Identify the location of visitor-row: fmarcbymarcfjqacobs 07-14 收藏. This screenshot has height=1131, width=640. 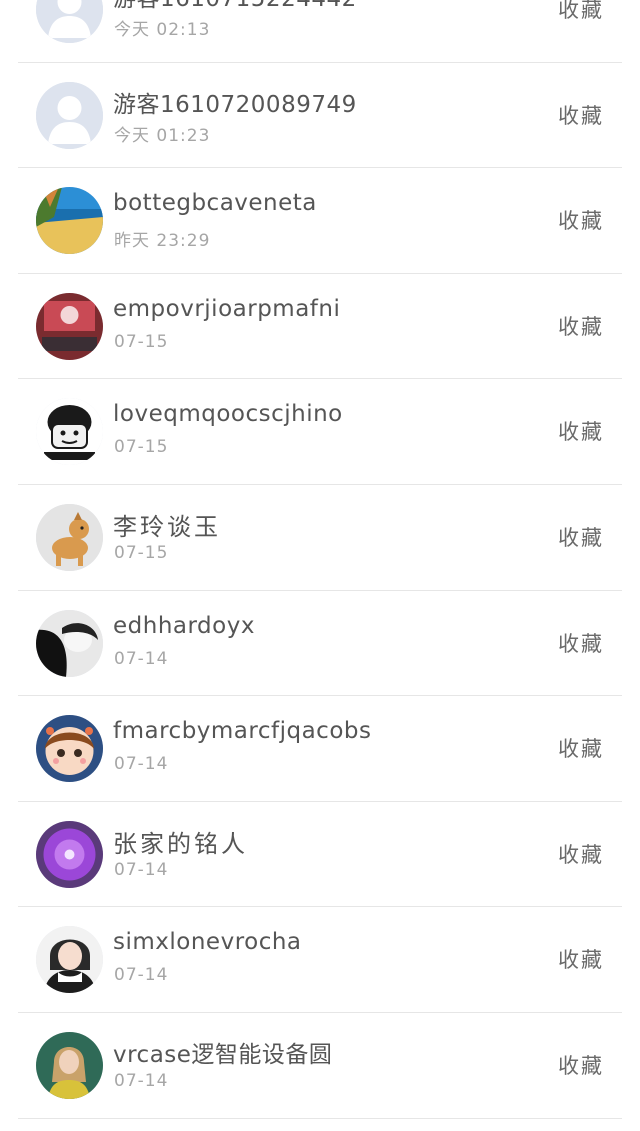
(320, 749).